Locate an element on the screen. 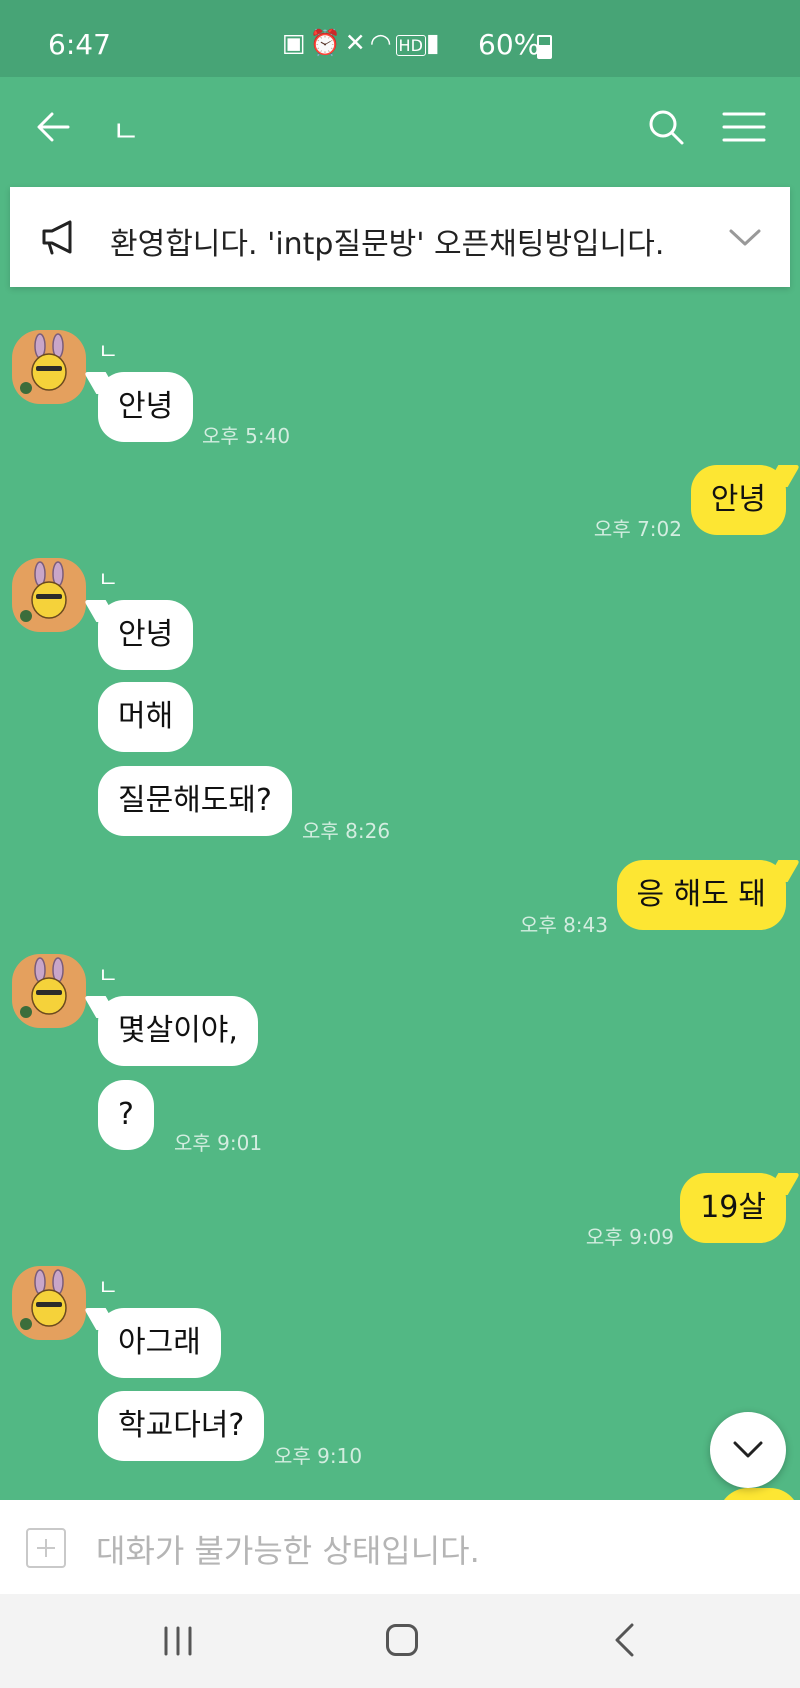  plus-icon is located at coordinates (46, 1548).